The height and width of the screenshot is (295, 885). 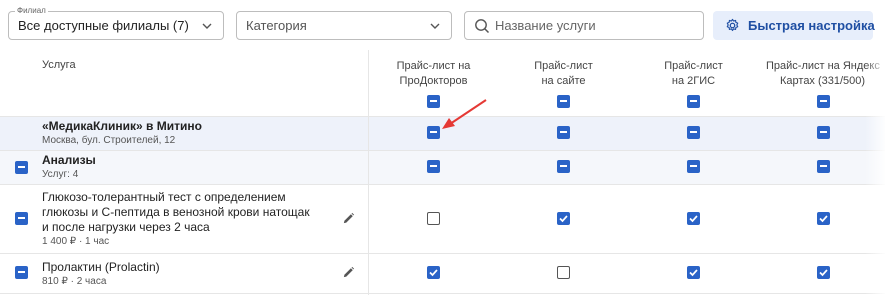 I want to click on column-divider, so click(x=368, y=172).